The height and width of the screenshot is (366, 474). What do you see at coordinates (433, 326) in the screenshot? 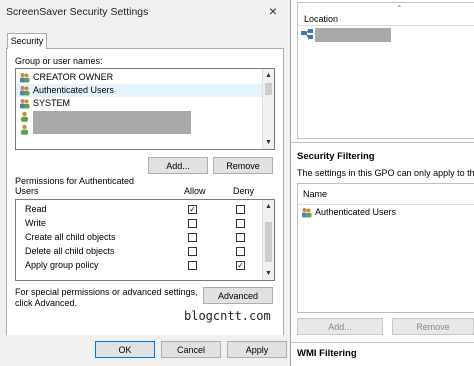
I see `gpo-remove-button: Remove` at bounding box center [433, 326].